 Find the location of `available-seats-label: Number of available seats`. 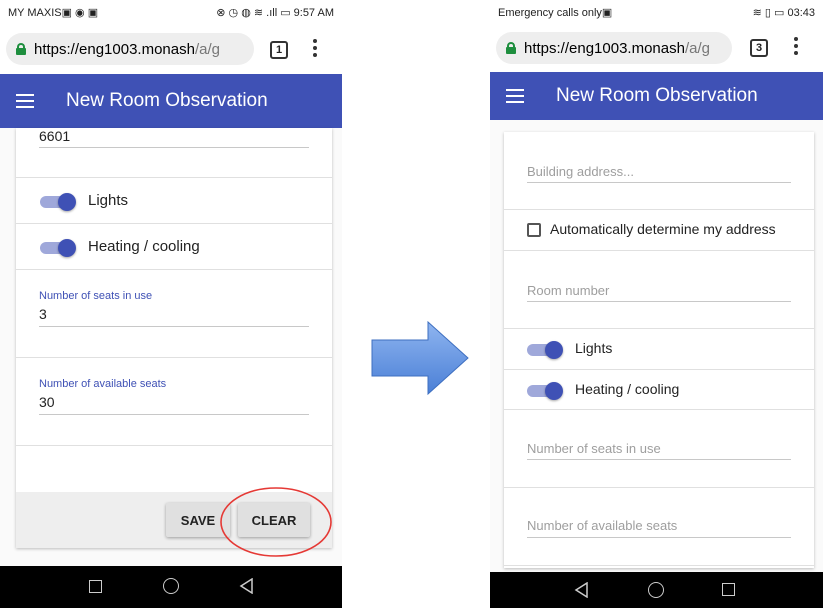

available-seats-label: Number of available seats is located at coordinates (103, 384).